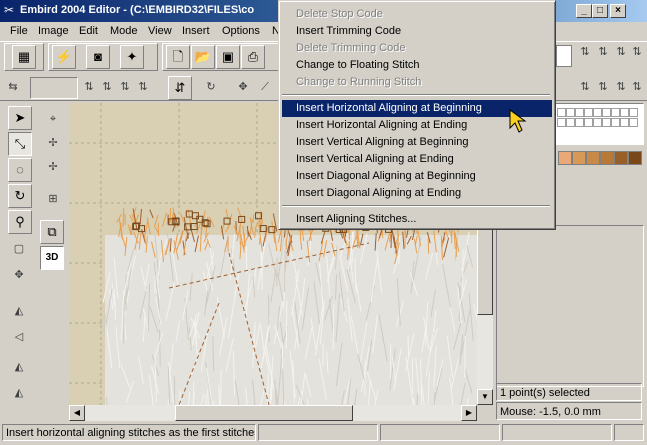 Image resolution: width=647 pixels, height=445 pixels. I want to click on scroll-right-icon: ▶, so click(469, 413).